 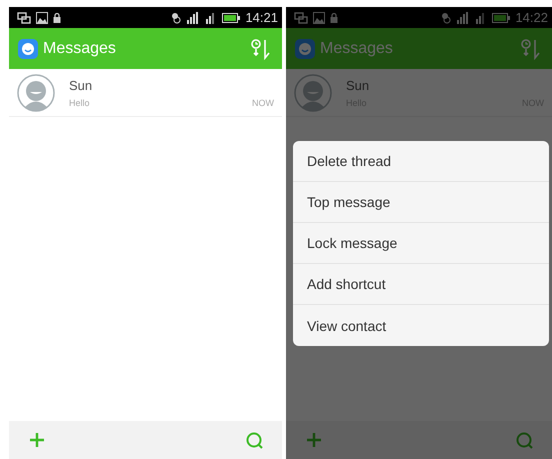 I want to click on menu-item: Lock message, so click(x=421, y=243).